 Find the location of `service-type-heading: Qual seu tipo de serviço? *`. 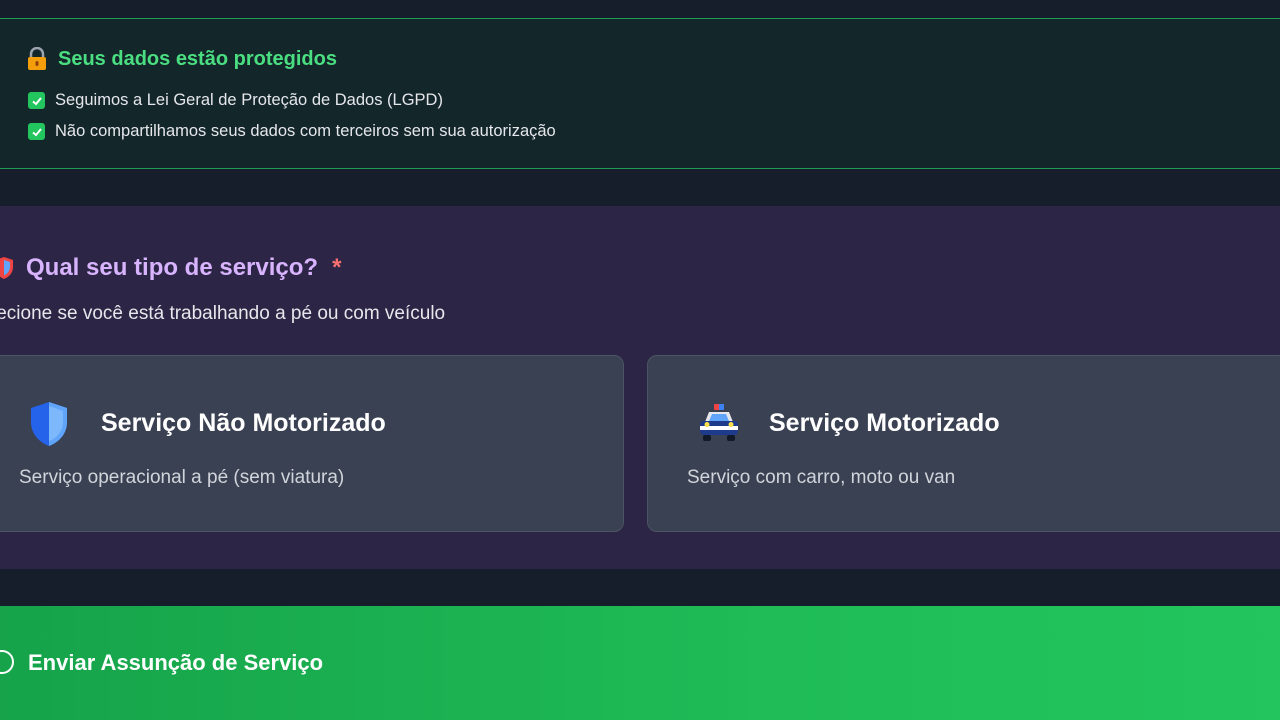

service-type-heading: Qual seu tipo de serviço? * is located at coordinates (170, 268).